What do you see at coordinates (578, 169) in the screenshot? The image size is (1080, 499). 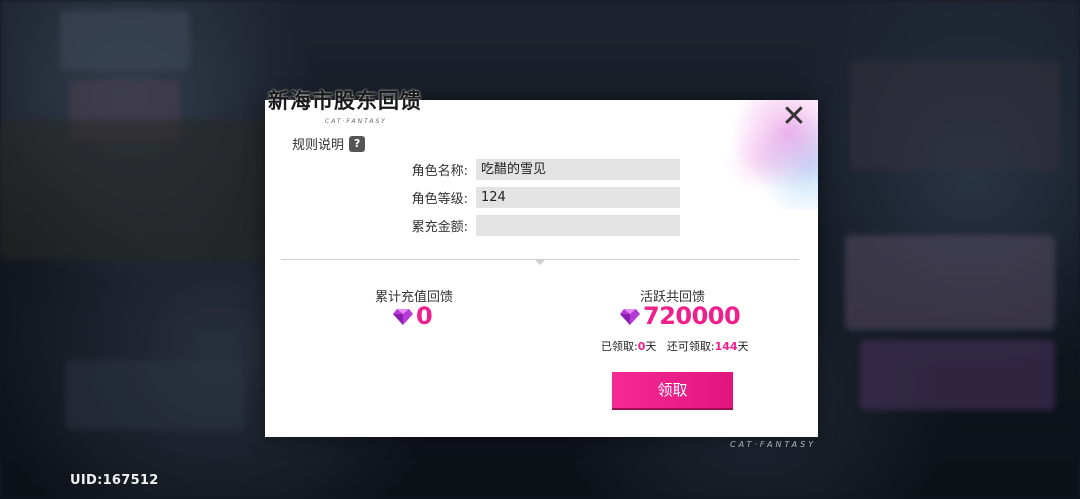 I see `role-name-field: 吃醋的雪见` at bounding box center [578, 169].